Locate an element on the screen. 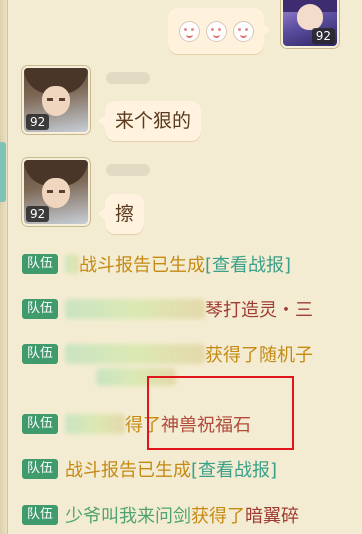 This screenshot has height=534, width=362. team-system-line: 队伍 少爷叫我来问剑 获得了 暗翼碎 is located at coordinates (192, 515).